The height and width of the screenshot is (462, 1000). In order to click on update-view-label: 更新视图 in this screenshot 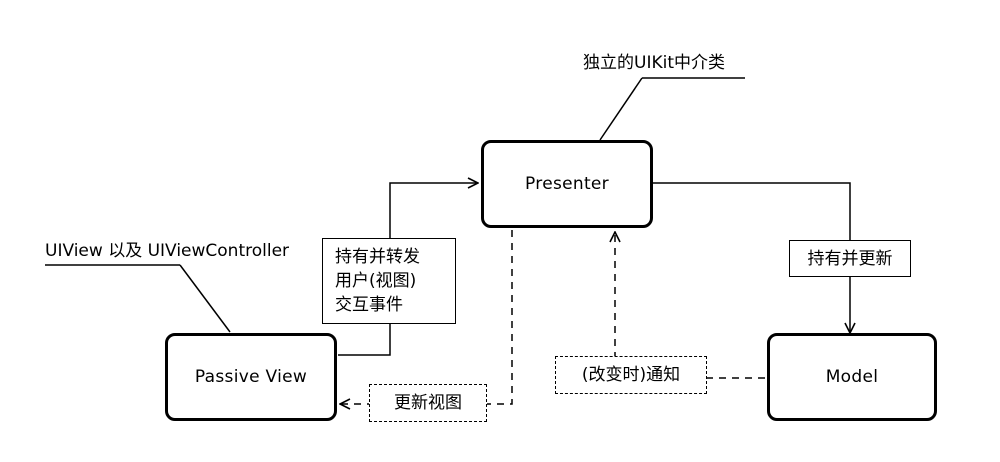, I will do `click(428, 403)`.